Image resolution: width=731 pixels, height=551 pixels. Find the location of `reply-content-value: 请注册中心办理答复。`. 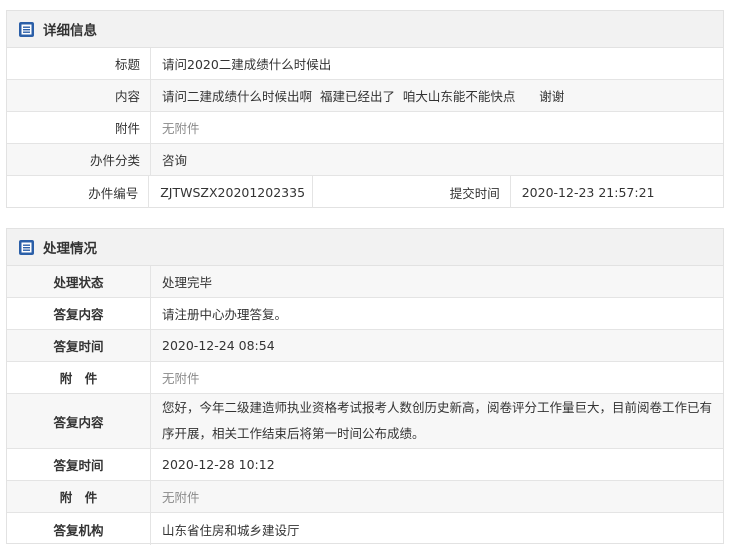

reply-content-value: 请注册中心办理答复。 is located at coordinates (436, 313).